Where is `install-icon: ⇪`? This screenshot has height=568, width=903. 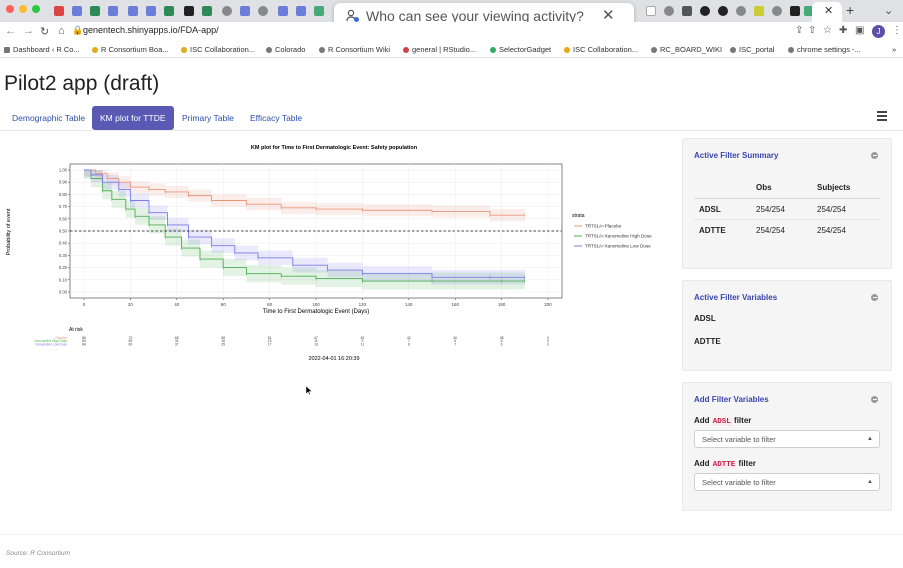
install-icon: ⇪ is located at coordinates (799, 30).